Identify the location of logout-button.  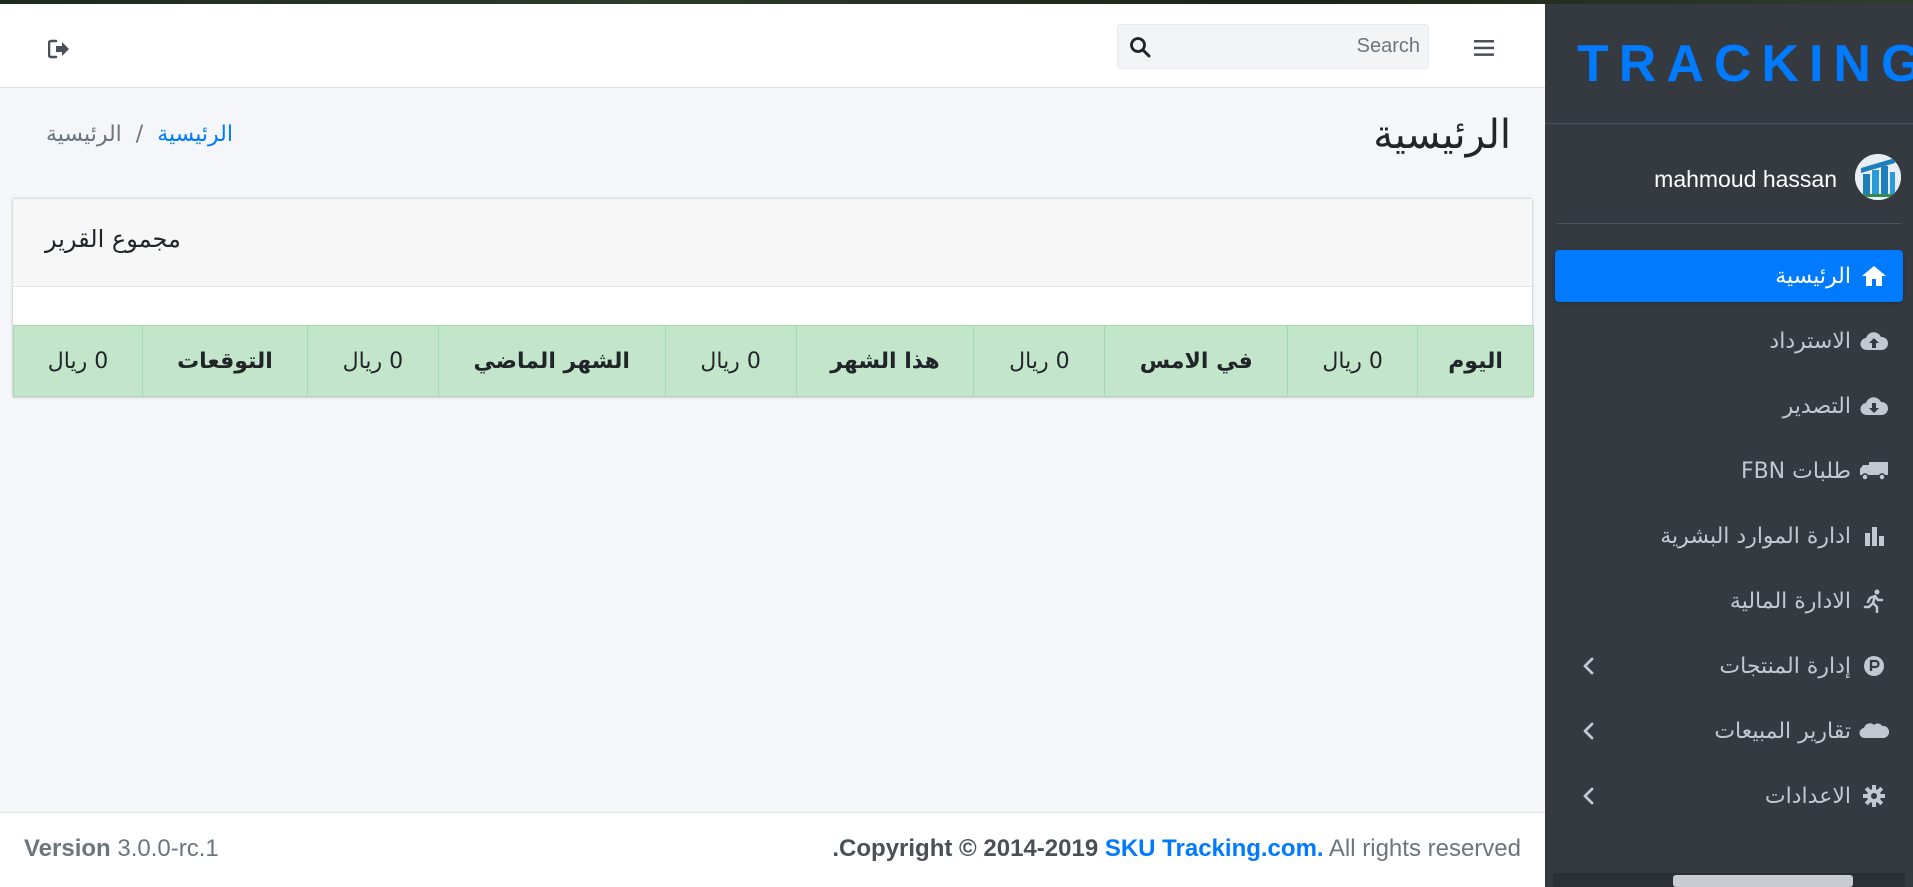
(59, 49).